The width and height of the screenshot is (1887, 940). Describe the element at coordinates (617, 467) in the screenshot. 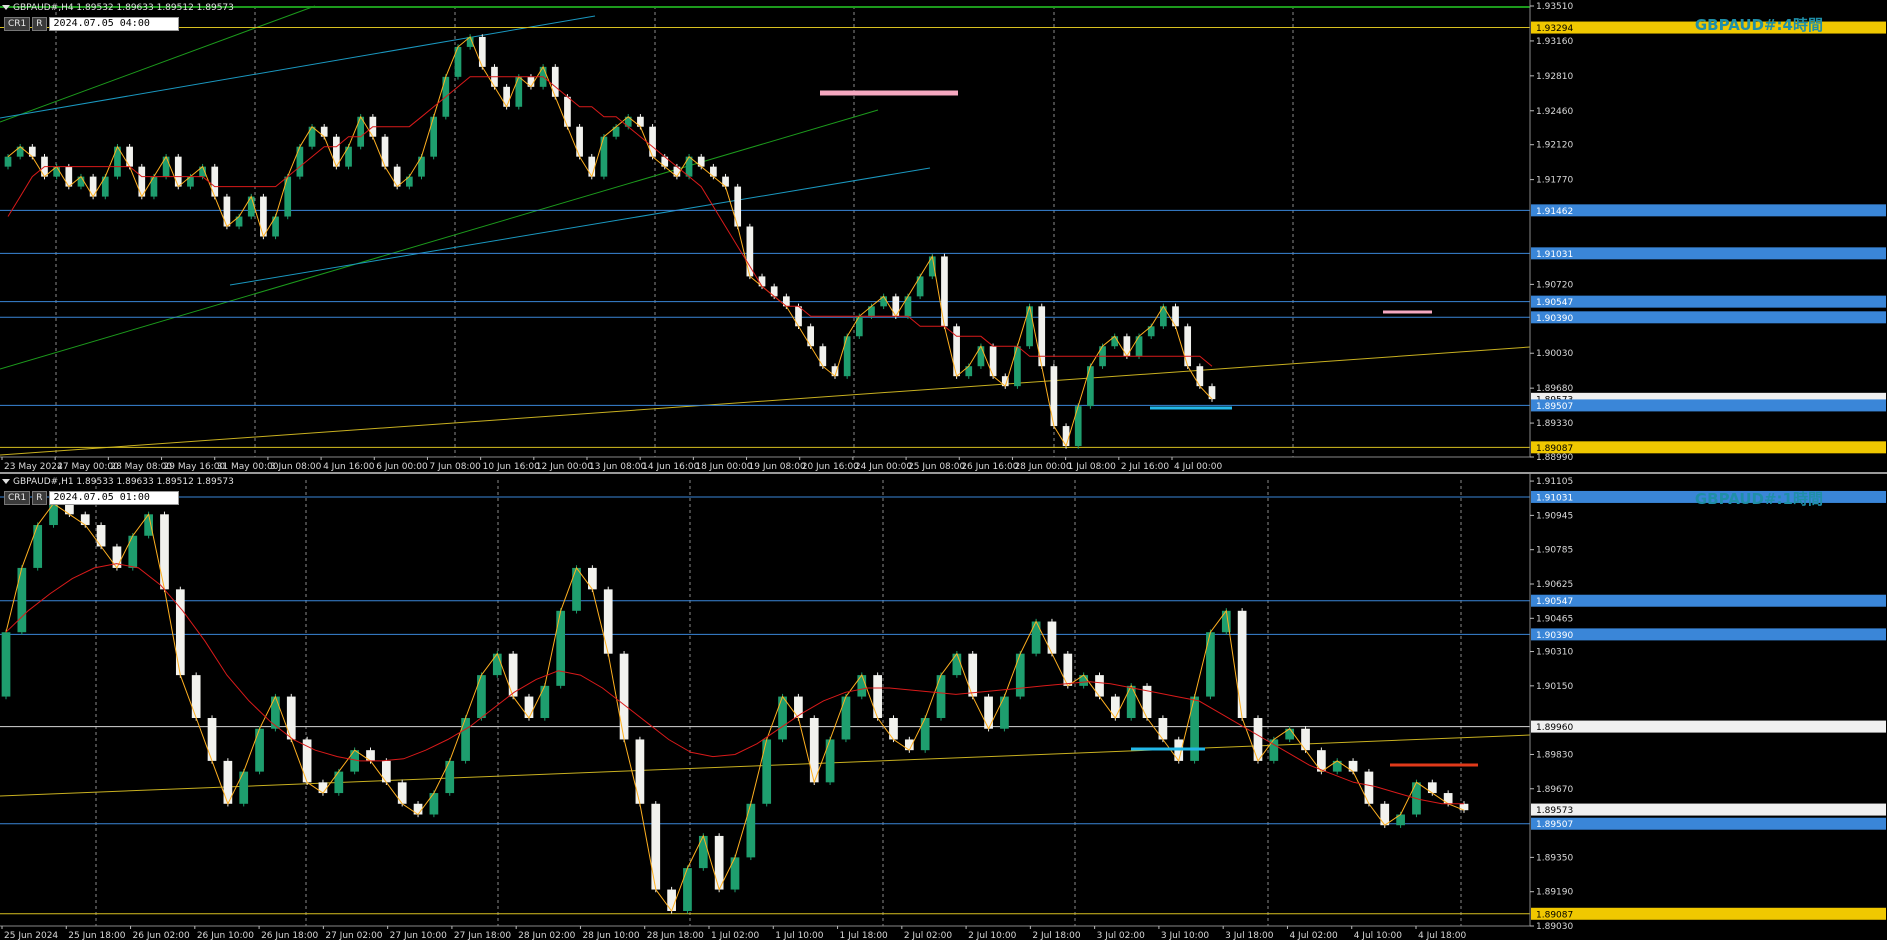

I see `x-tick-label-11: 13 Jun 08:00` at that location.